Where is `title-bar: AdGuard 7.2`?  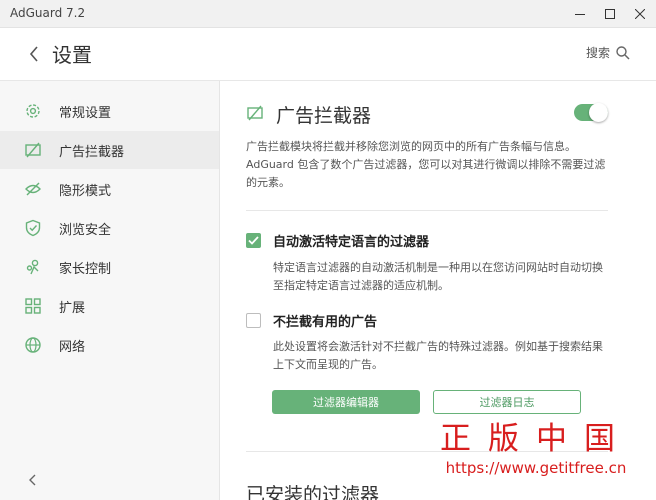
title-bar: AdGuard 7.2 is located at coordinates (328, 14).